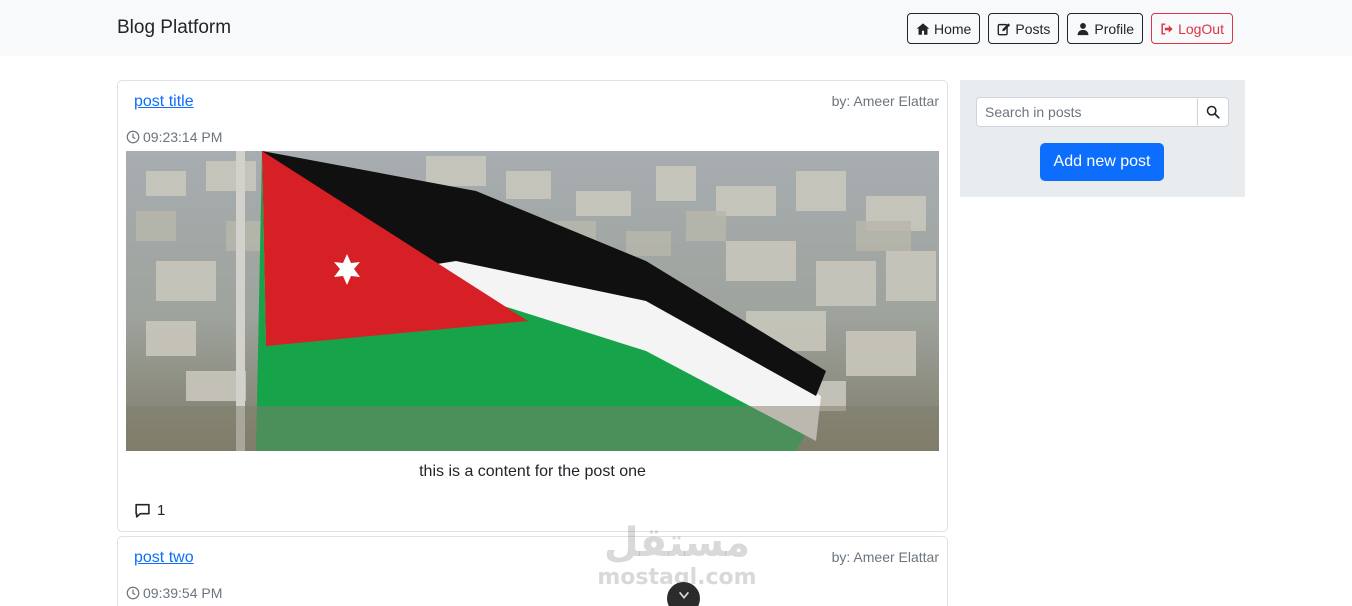  I want to click on post-time-text: 09:23:14 PM, so click(183, 137).